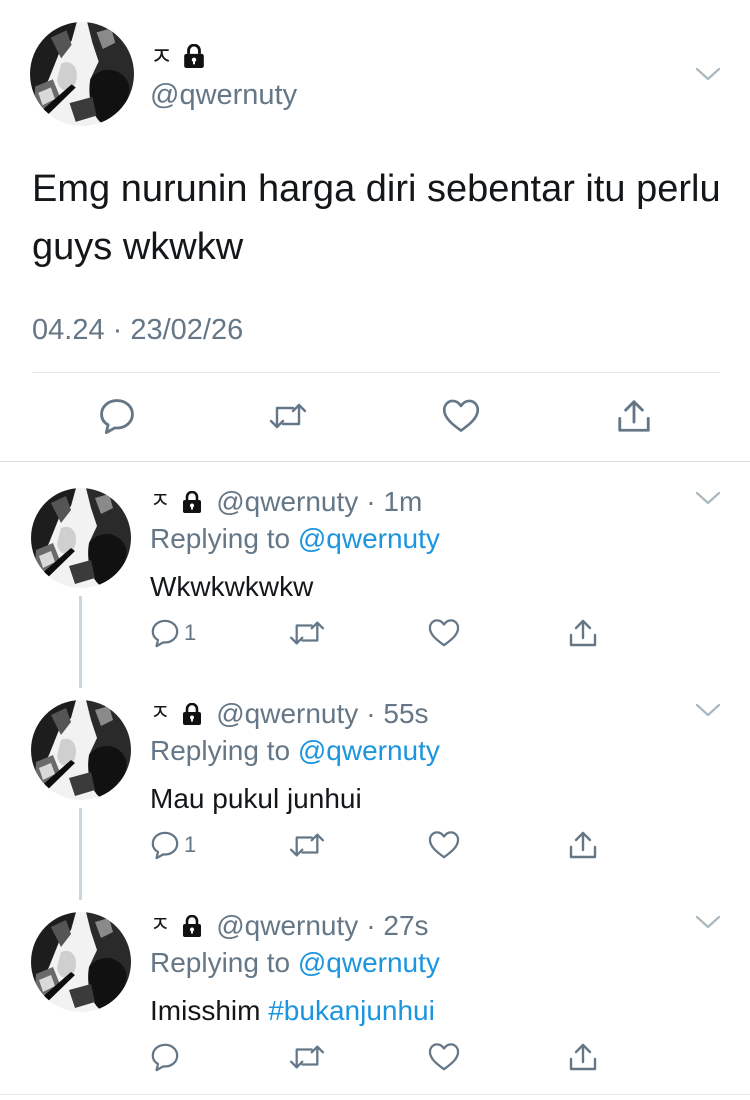  I want to click on reply-header: ㅈ @qwernuty · 1m, so click(286, 502).